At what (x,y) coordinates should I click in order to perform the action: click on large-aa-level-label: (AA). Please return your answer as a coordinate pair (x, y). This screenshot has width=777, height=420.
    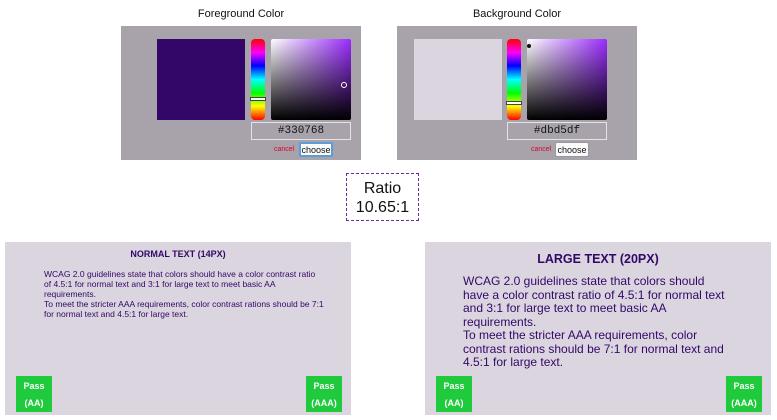
    Looking at the image, I should click on (454, 403).